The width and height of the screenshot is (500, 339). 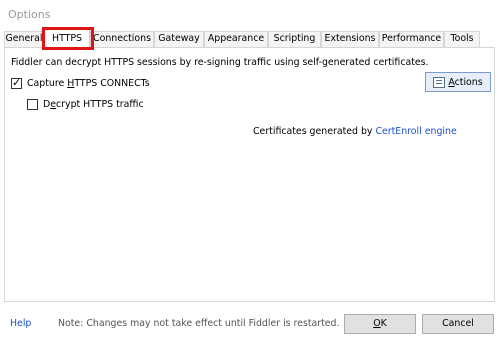 What do you see at coordinates (47, 83) in the screenshot?
I see `capture-label-pre: Capture` at bounding box center [47, 83].